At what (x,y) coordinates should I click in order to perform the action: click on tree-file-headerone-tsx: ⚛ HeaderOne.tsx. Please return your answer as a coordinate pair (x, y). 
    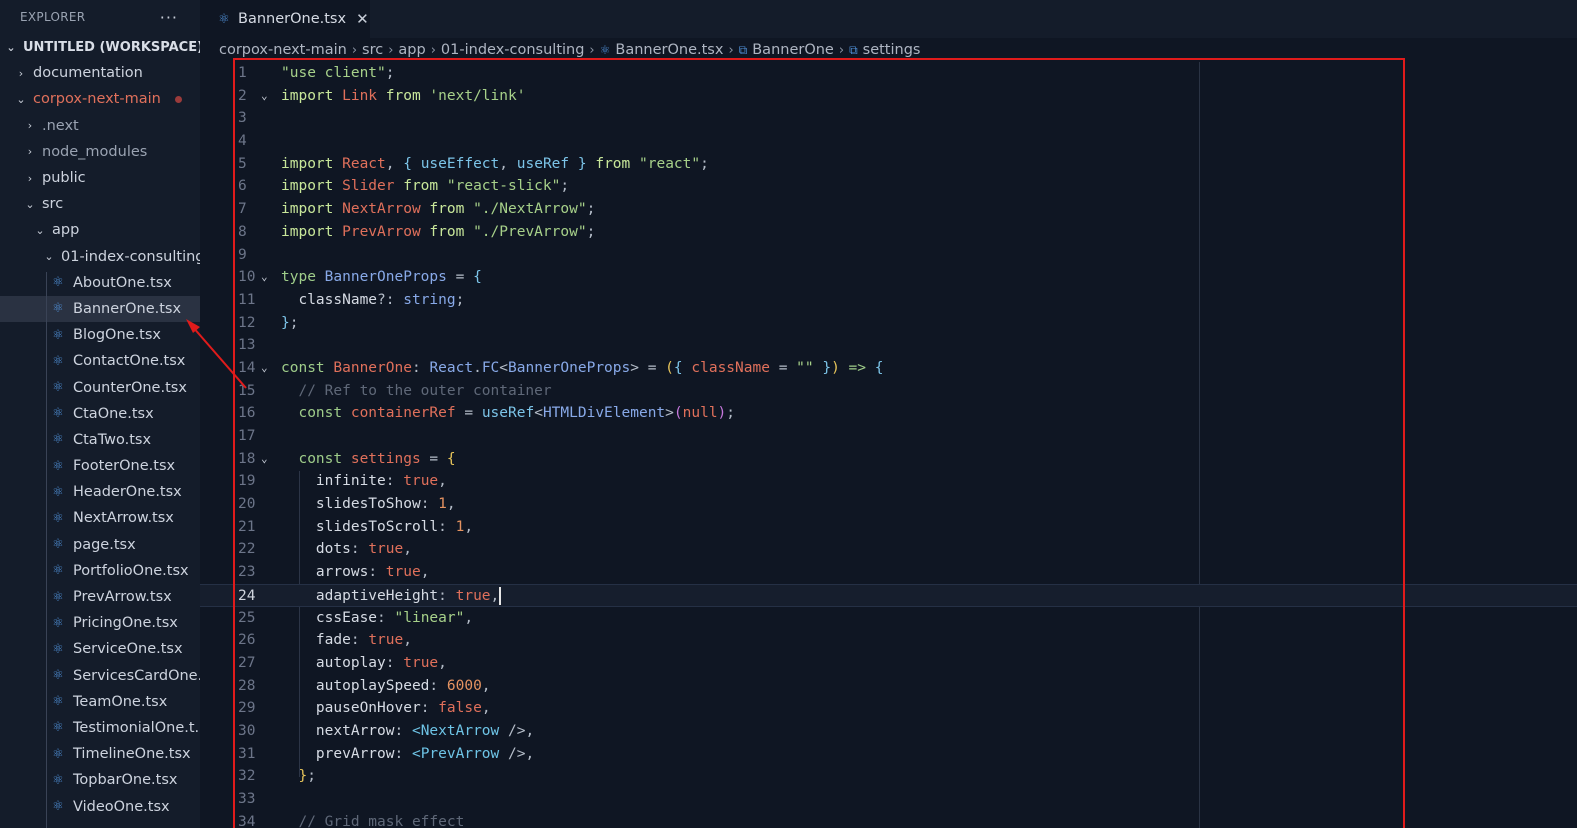
    Looking at the image, I should click on (100, 492).